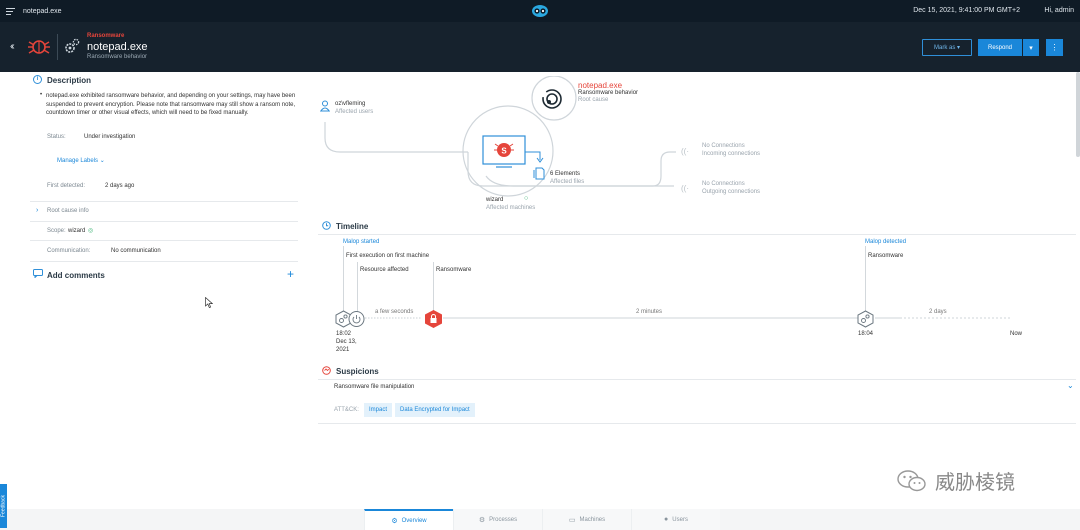  Describe the element at coordinates (117, 57) in the screenshot. I see `malop-subtitle: Ransomware behavior` at that location.